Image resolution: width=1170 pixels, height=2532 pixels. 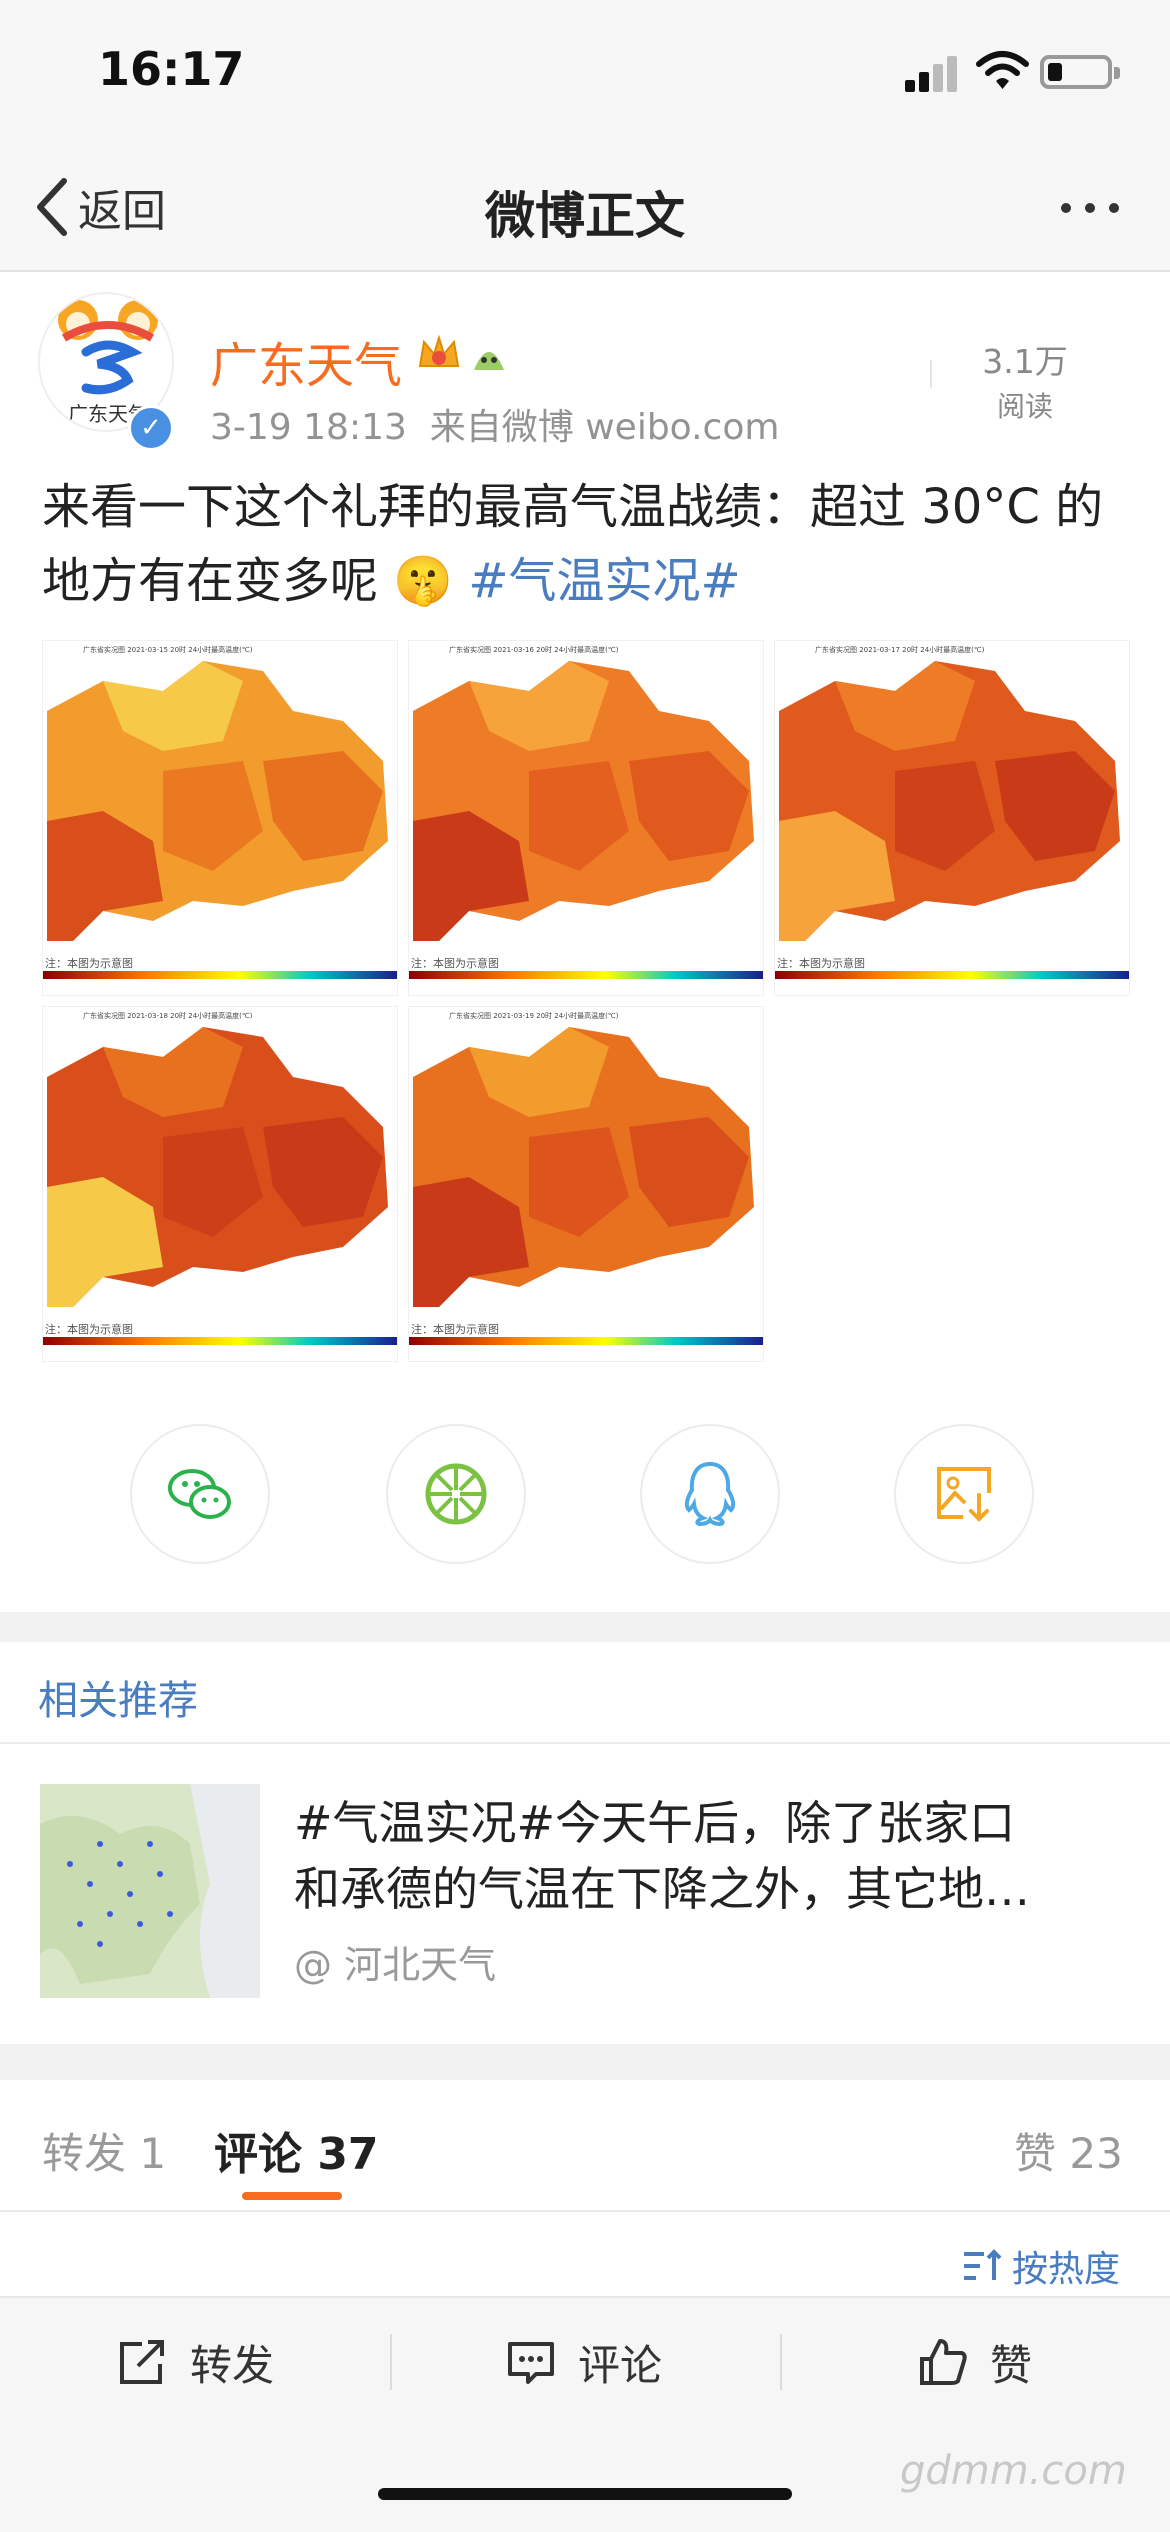 I want to click on post-meta: 3-19 18:13 来自微博 weibo.com, so click(x=494, y=424).